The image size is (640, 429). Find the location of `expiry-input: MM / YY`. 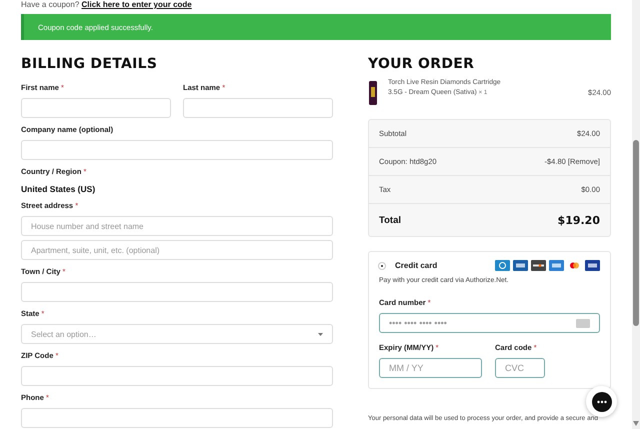

expiry-input: MM / YY is located at coordinates (430, 368).